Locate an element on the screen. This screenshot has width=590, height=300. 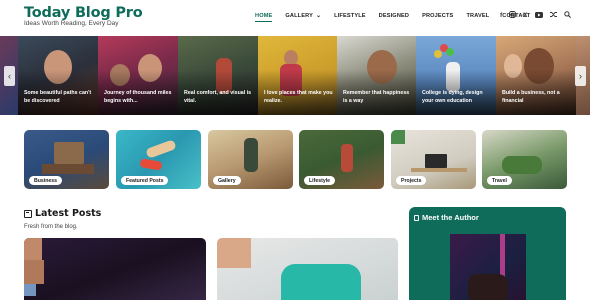
nav-item-gallery: GALLERY ⌄ is located at coordinates (303, 15).